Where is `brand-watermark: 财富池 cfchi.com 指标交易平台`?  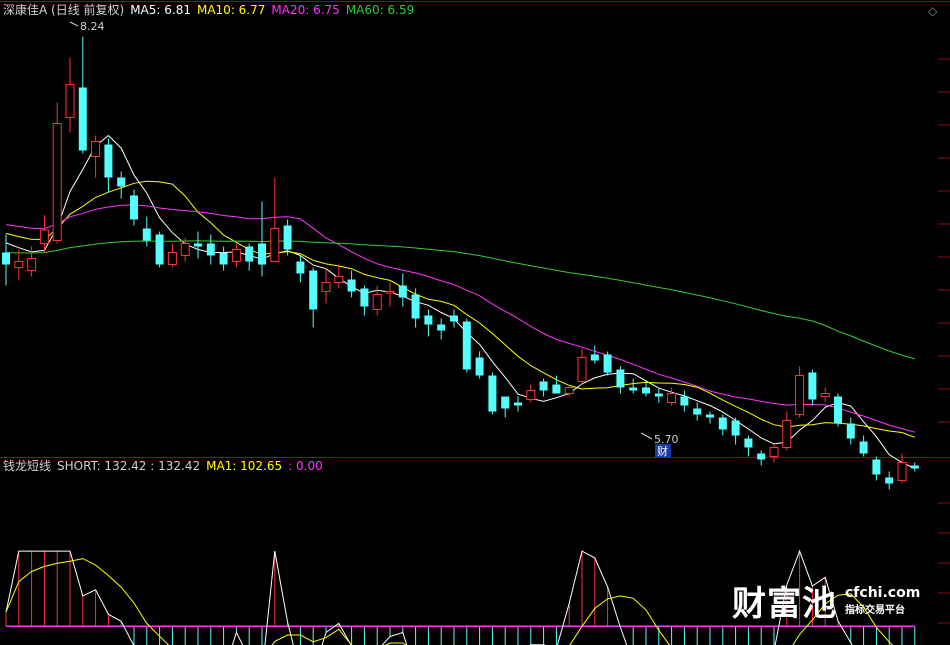 brand-watermark: 财富池 cfchi.com 指标交易平台 is located at coordinates (826, 600).